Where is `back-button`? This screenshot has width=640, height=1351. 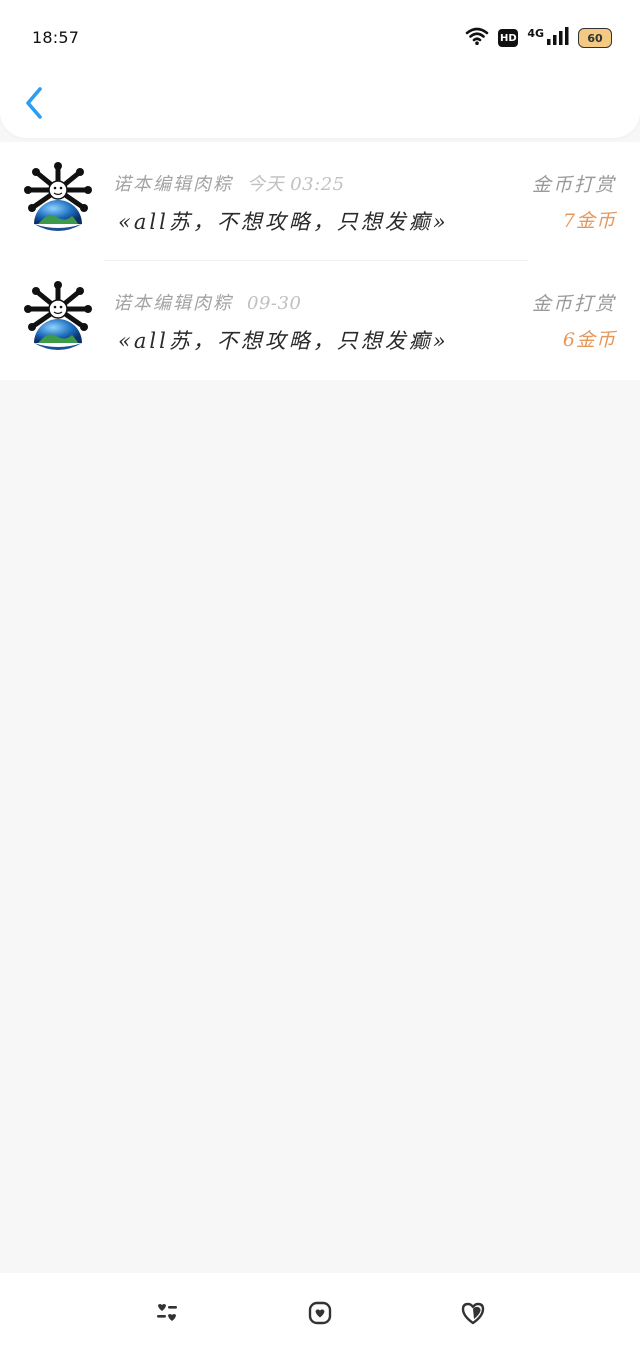 back-button is located at coordinates (35, 103).